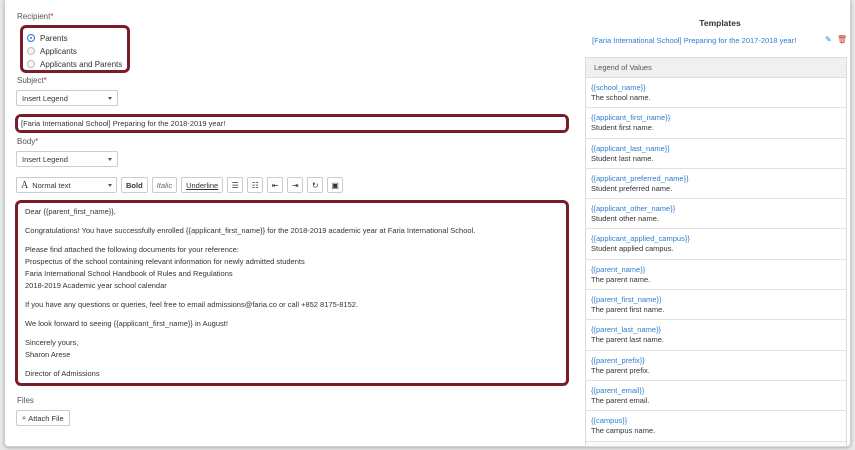  Describe the element at coordinates (202, 185) in the screenshot. I see `underline-button: Underline` at that location.